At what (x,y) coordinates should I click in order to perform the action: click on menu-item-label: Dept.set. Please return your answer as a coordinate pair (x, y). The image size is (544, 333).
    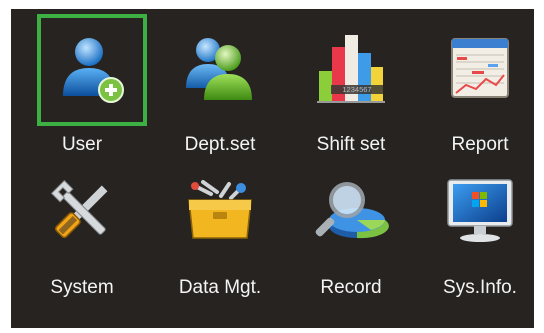
    Looking at the image, I should click on (220, 144).